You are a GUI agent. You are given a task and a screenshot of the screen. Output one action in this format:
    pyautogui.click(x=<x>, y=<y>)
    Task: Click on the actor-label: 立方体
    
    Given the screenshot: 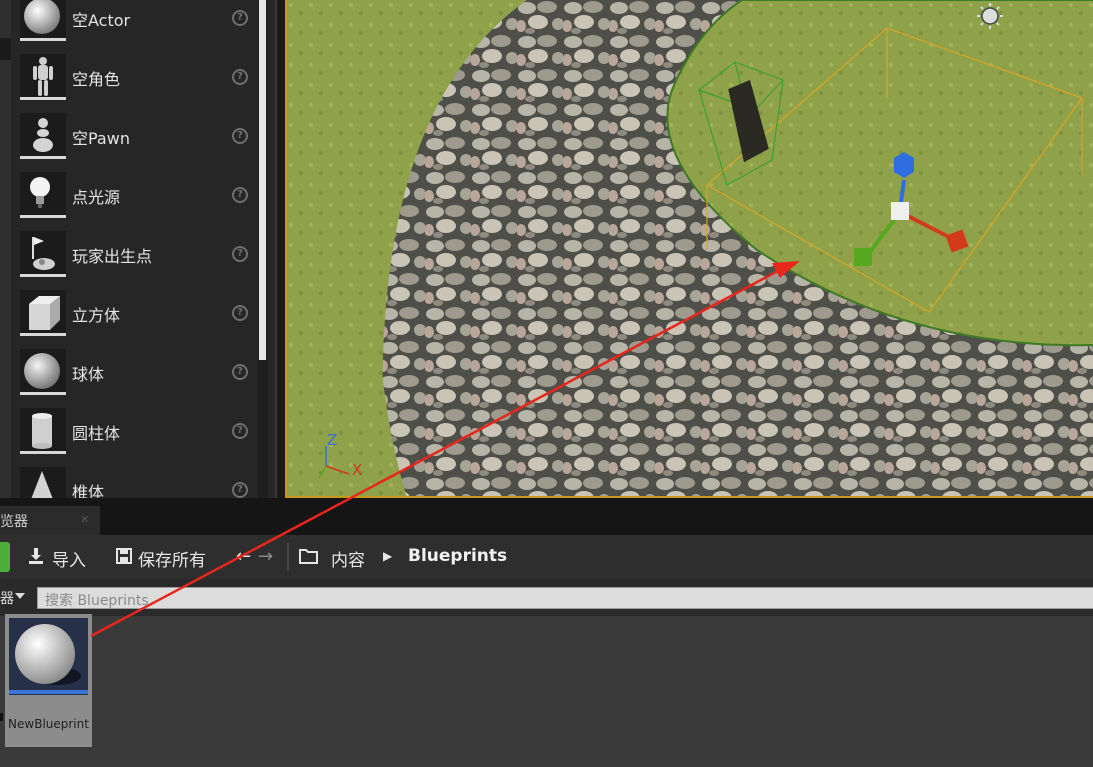 What is the action you would take?
    pyautogui.click(x=96, y=315)
    